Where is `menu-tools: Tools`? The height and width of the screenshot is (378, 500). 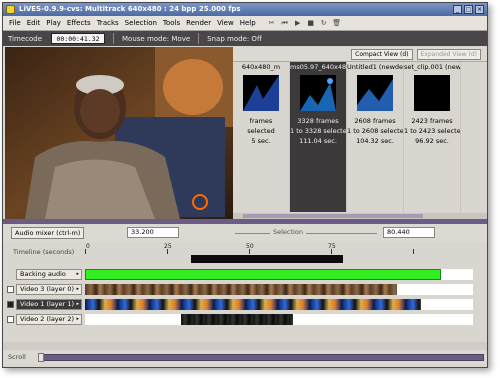
menu-tools: Tools is located at coordinates (171, 23).